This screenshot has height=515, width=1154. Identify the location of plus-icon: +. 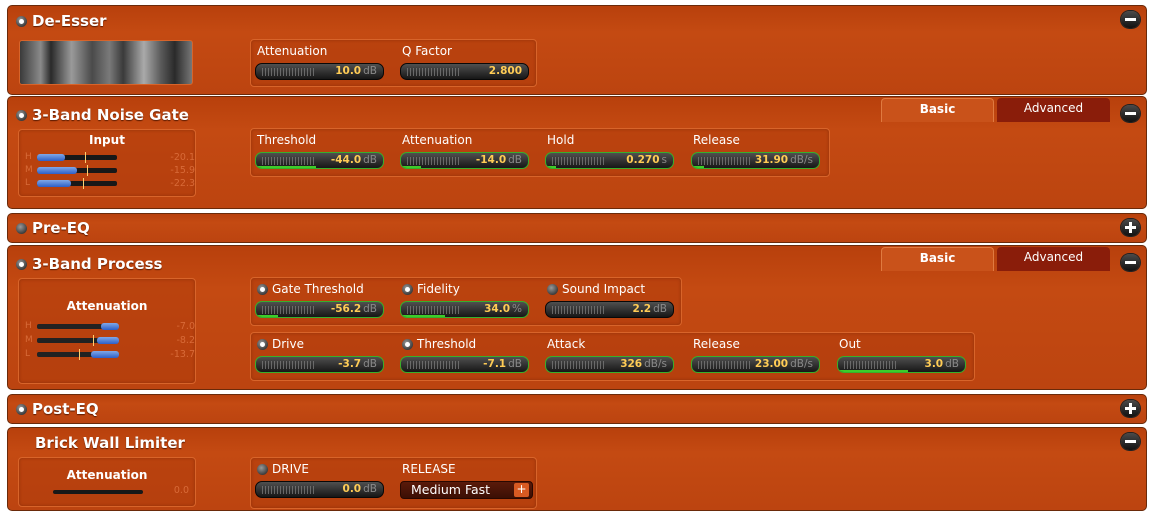
(521, 490).